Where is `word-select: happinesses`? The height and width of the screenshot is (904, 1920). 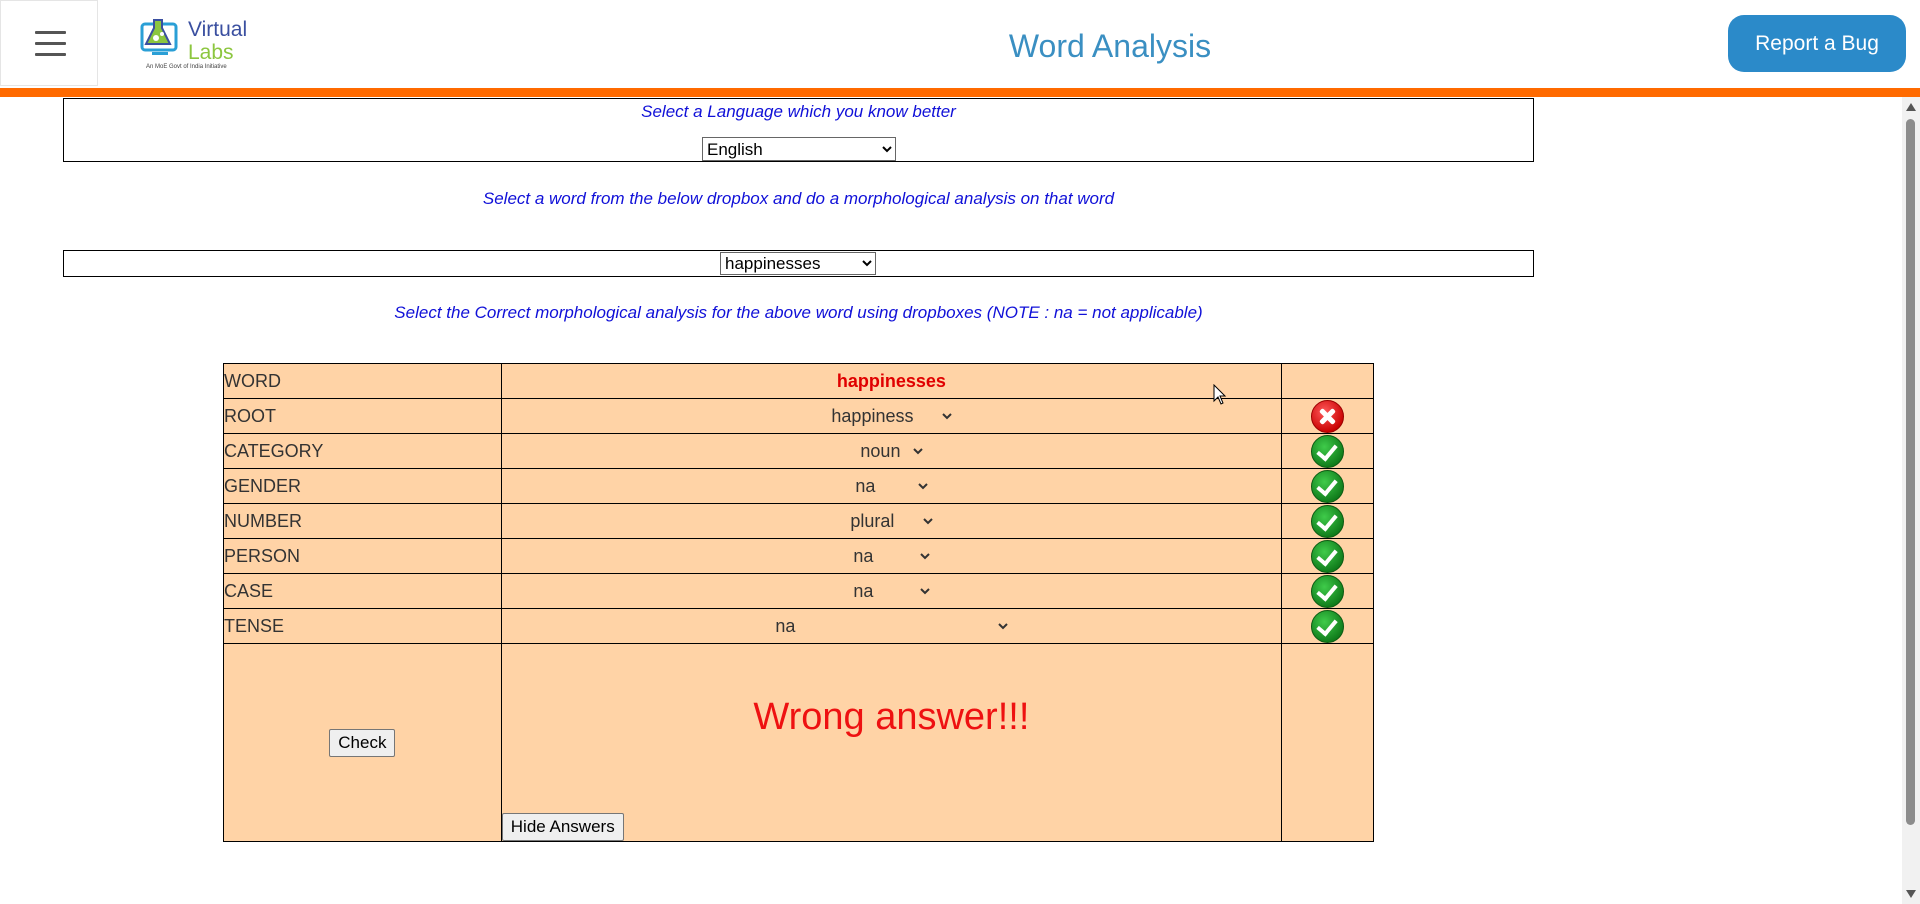
word-select: happinesses is located at coordinates (798, 263).